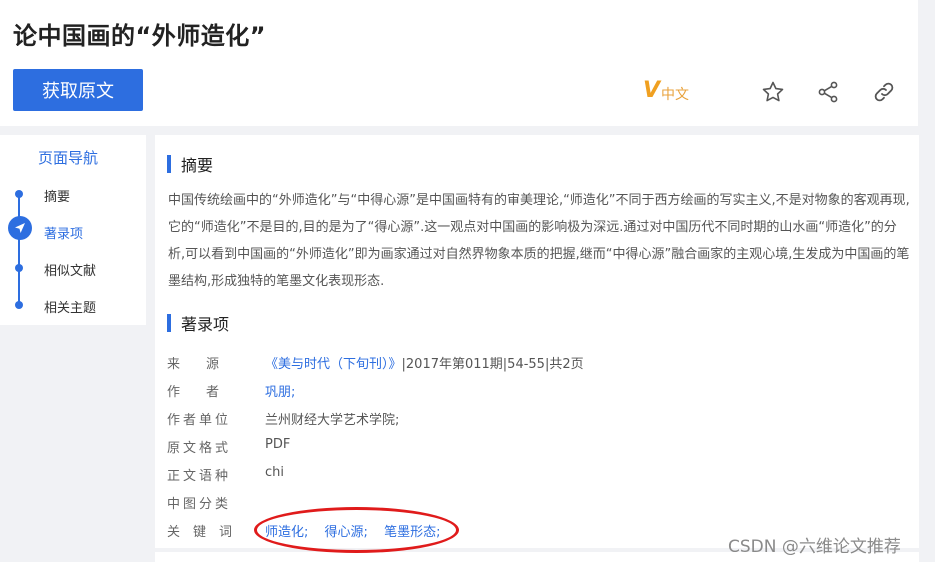  I want to click on nav-active-indicator, so click(20, 228).